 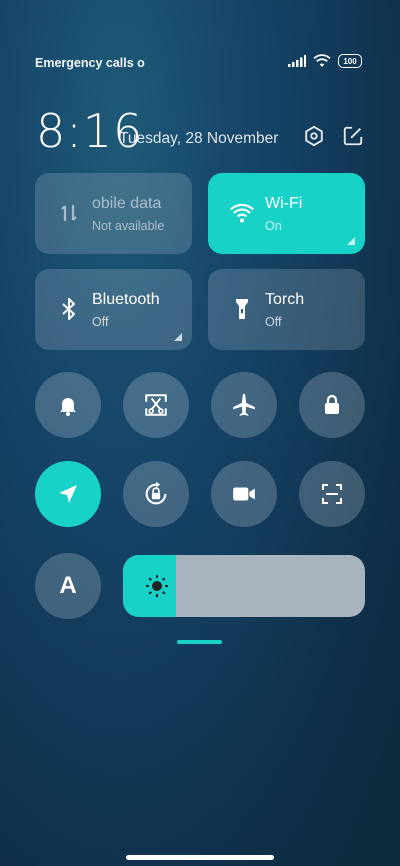 What do you see at coordinates (297, 61) in the screenshot?
I see `signal-icon` at bounding box center [297, 61].